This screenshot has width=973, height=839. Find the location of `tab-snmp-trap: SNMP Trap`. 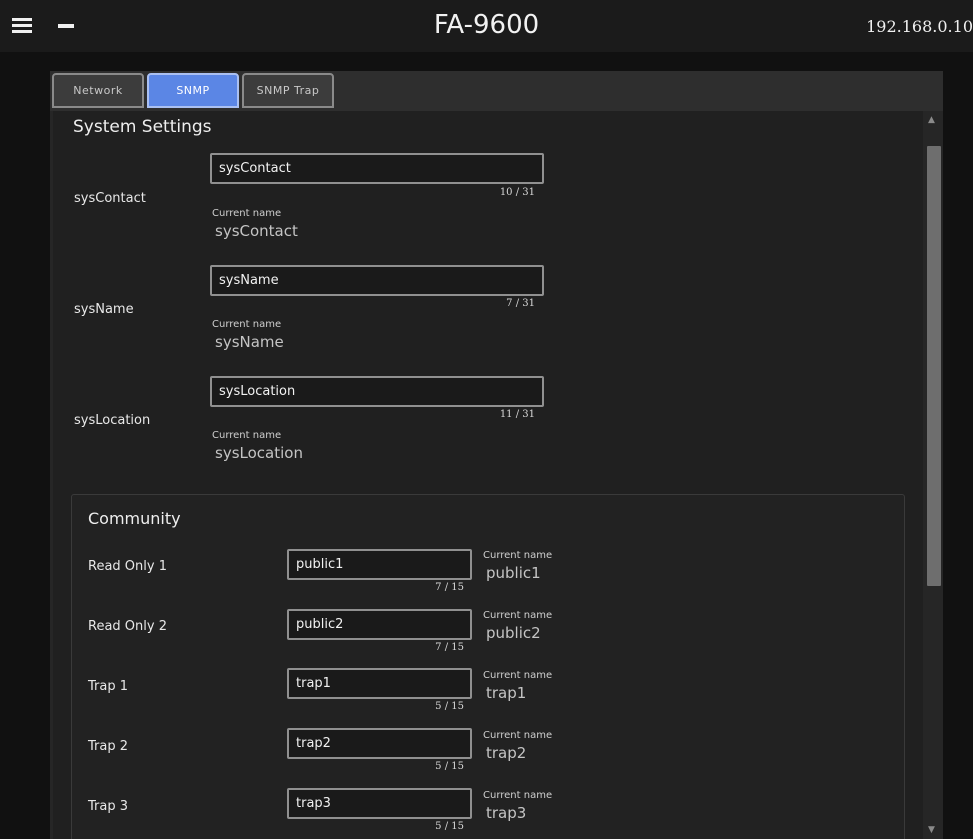

tab-snmp-trap: SNMP Trap is located at coordinates (288, 90).